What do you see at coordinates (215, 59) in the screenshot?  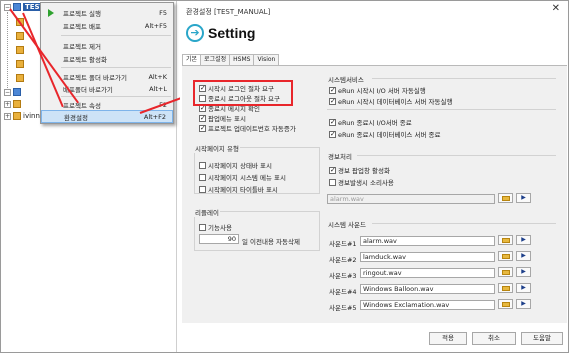 I see `tab-log: 로그설정` at bounding box center [215, 59].